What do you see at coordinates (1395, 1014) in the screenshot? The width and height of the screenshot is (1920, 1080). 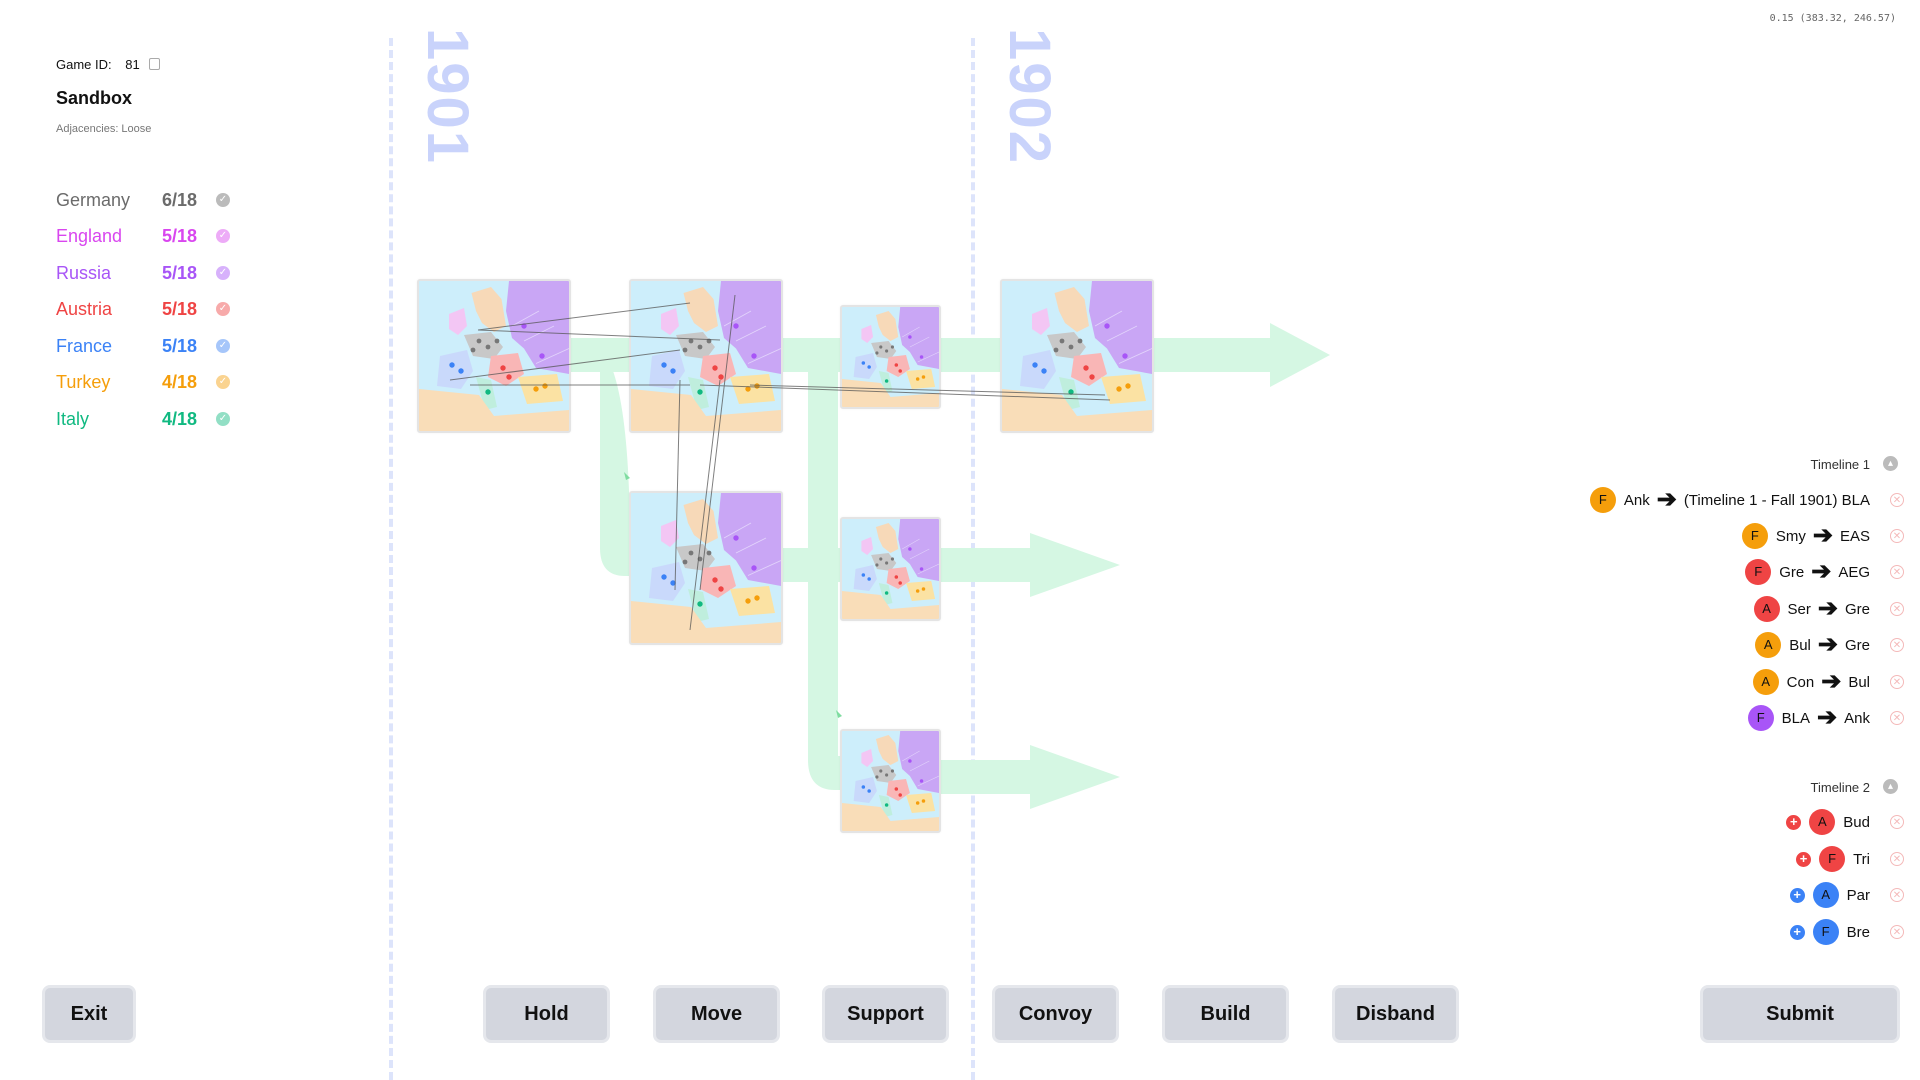 I see `disband-button: Disband` at bounding box center [1395, 1014].